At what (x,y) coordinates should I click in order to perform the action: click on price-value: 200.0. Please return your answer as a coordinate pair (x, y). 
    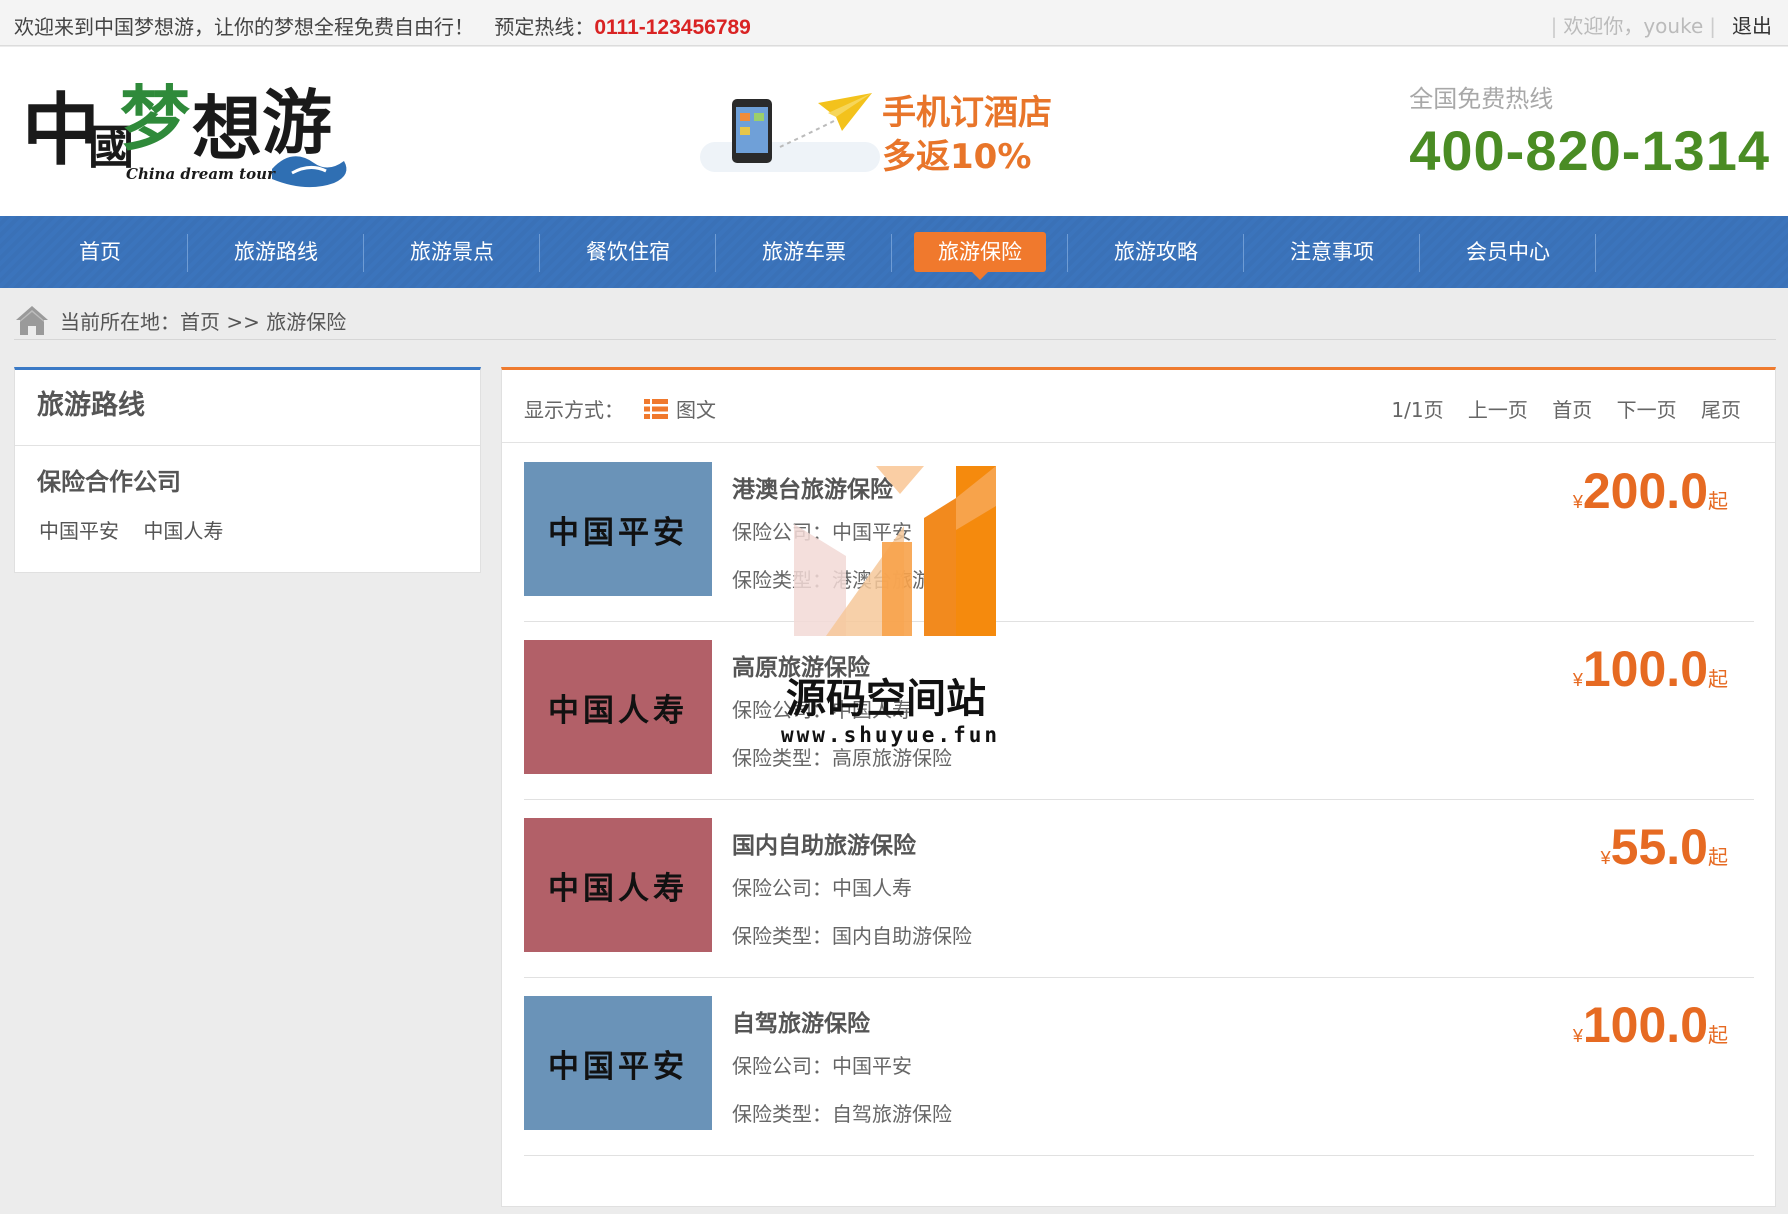
    Looking at the image, I should click on (1645, 491).